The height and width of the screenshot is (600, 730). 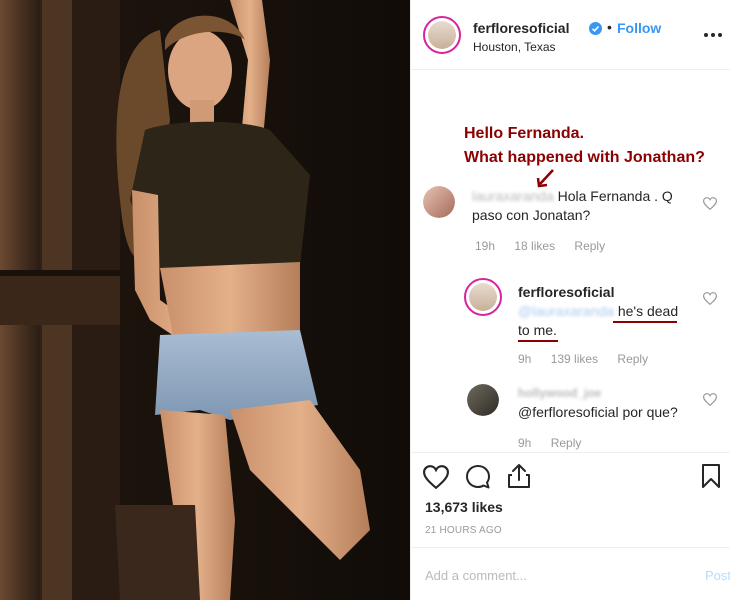 What do you see at coordinates (570, 573) in the screenshot?
I see `add-comment-bar: Add a comment... Post` at bounding box center [570, 573].